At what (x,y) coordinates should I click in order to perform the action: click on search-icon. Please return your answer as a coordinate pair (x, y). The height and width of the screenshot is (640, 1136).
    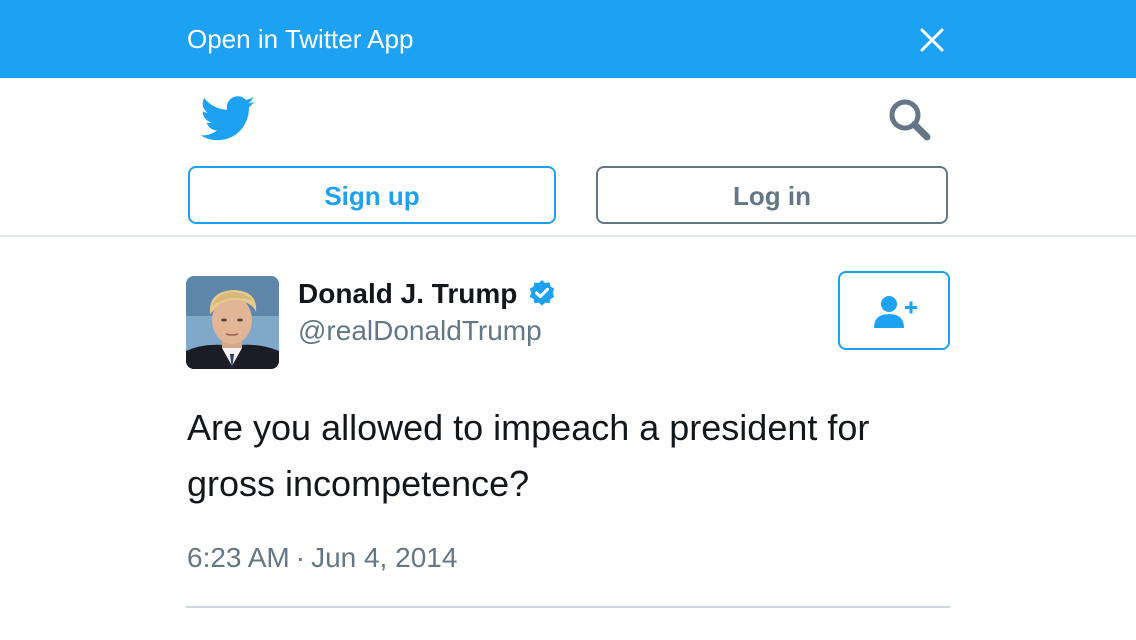
    Looking at the image, I should click on (909, 119).